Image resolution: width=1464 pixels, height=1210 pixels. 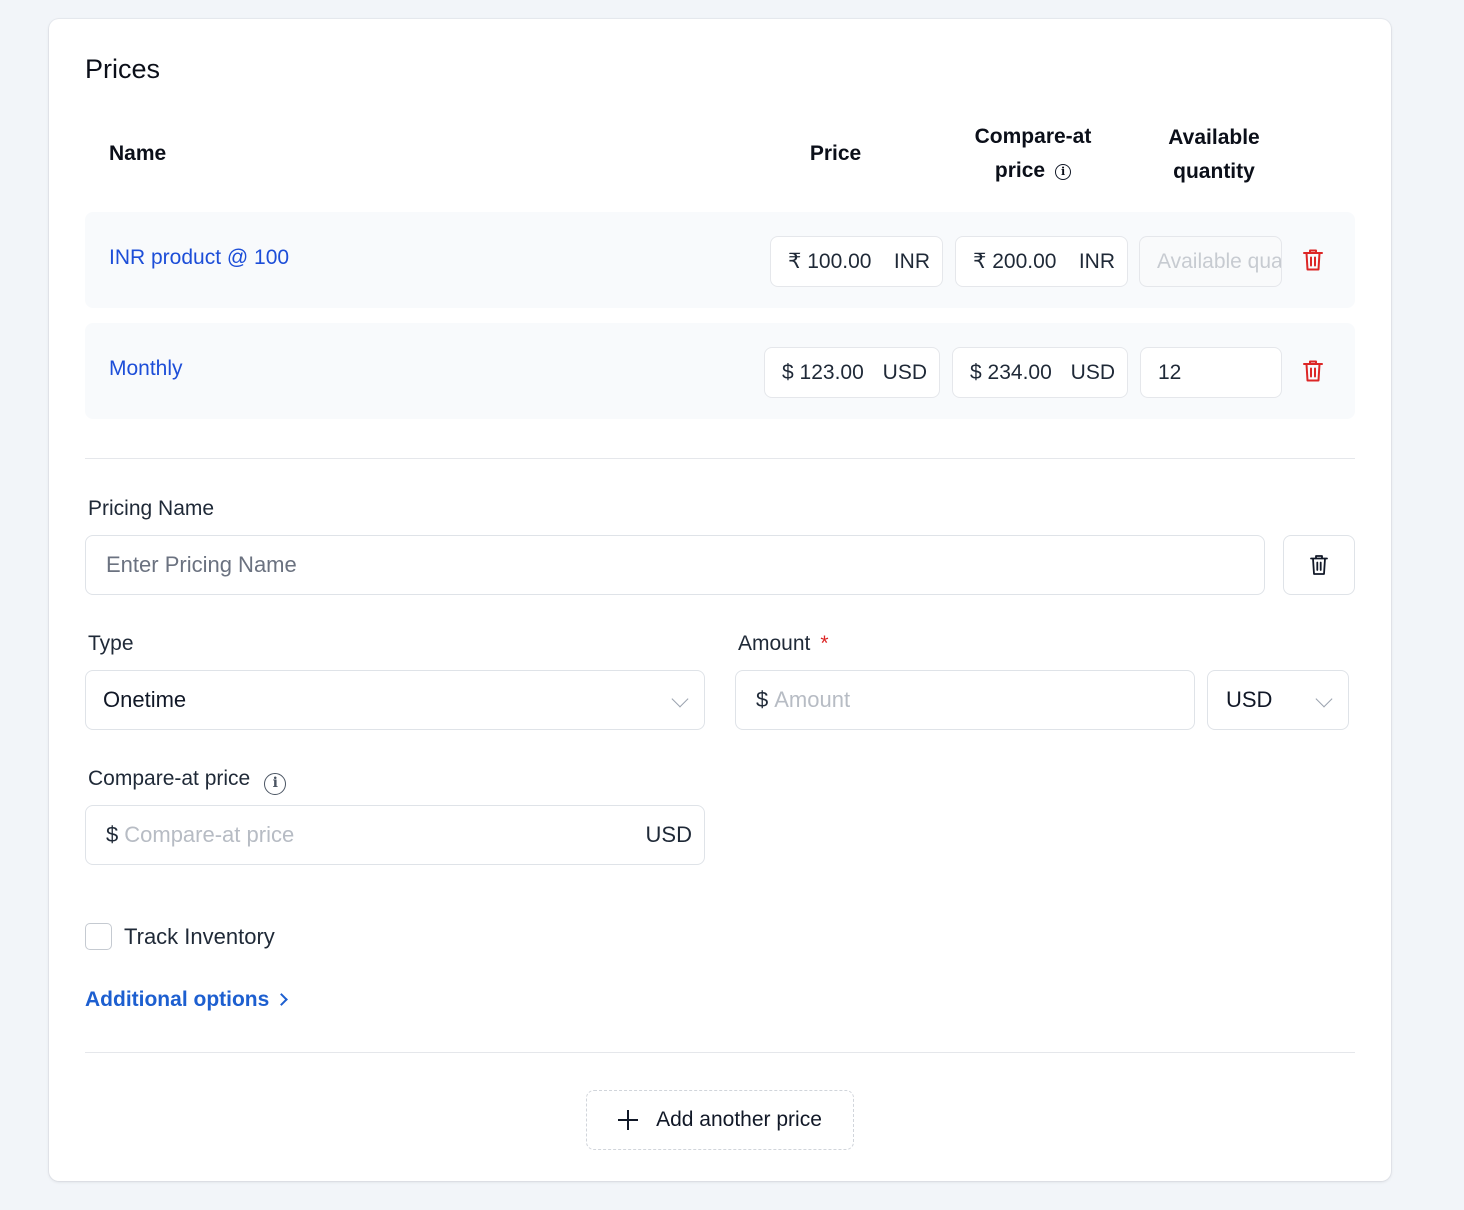 I want to click on chevron-right-icon, so click(x=282, y=999).